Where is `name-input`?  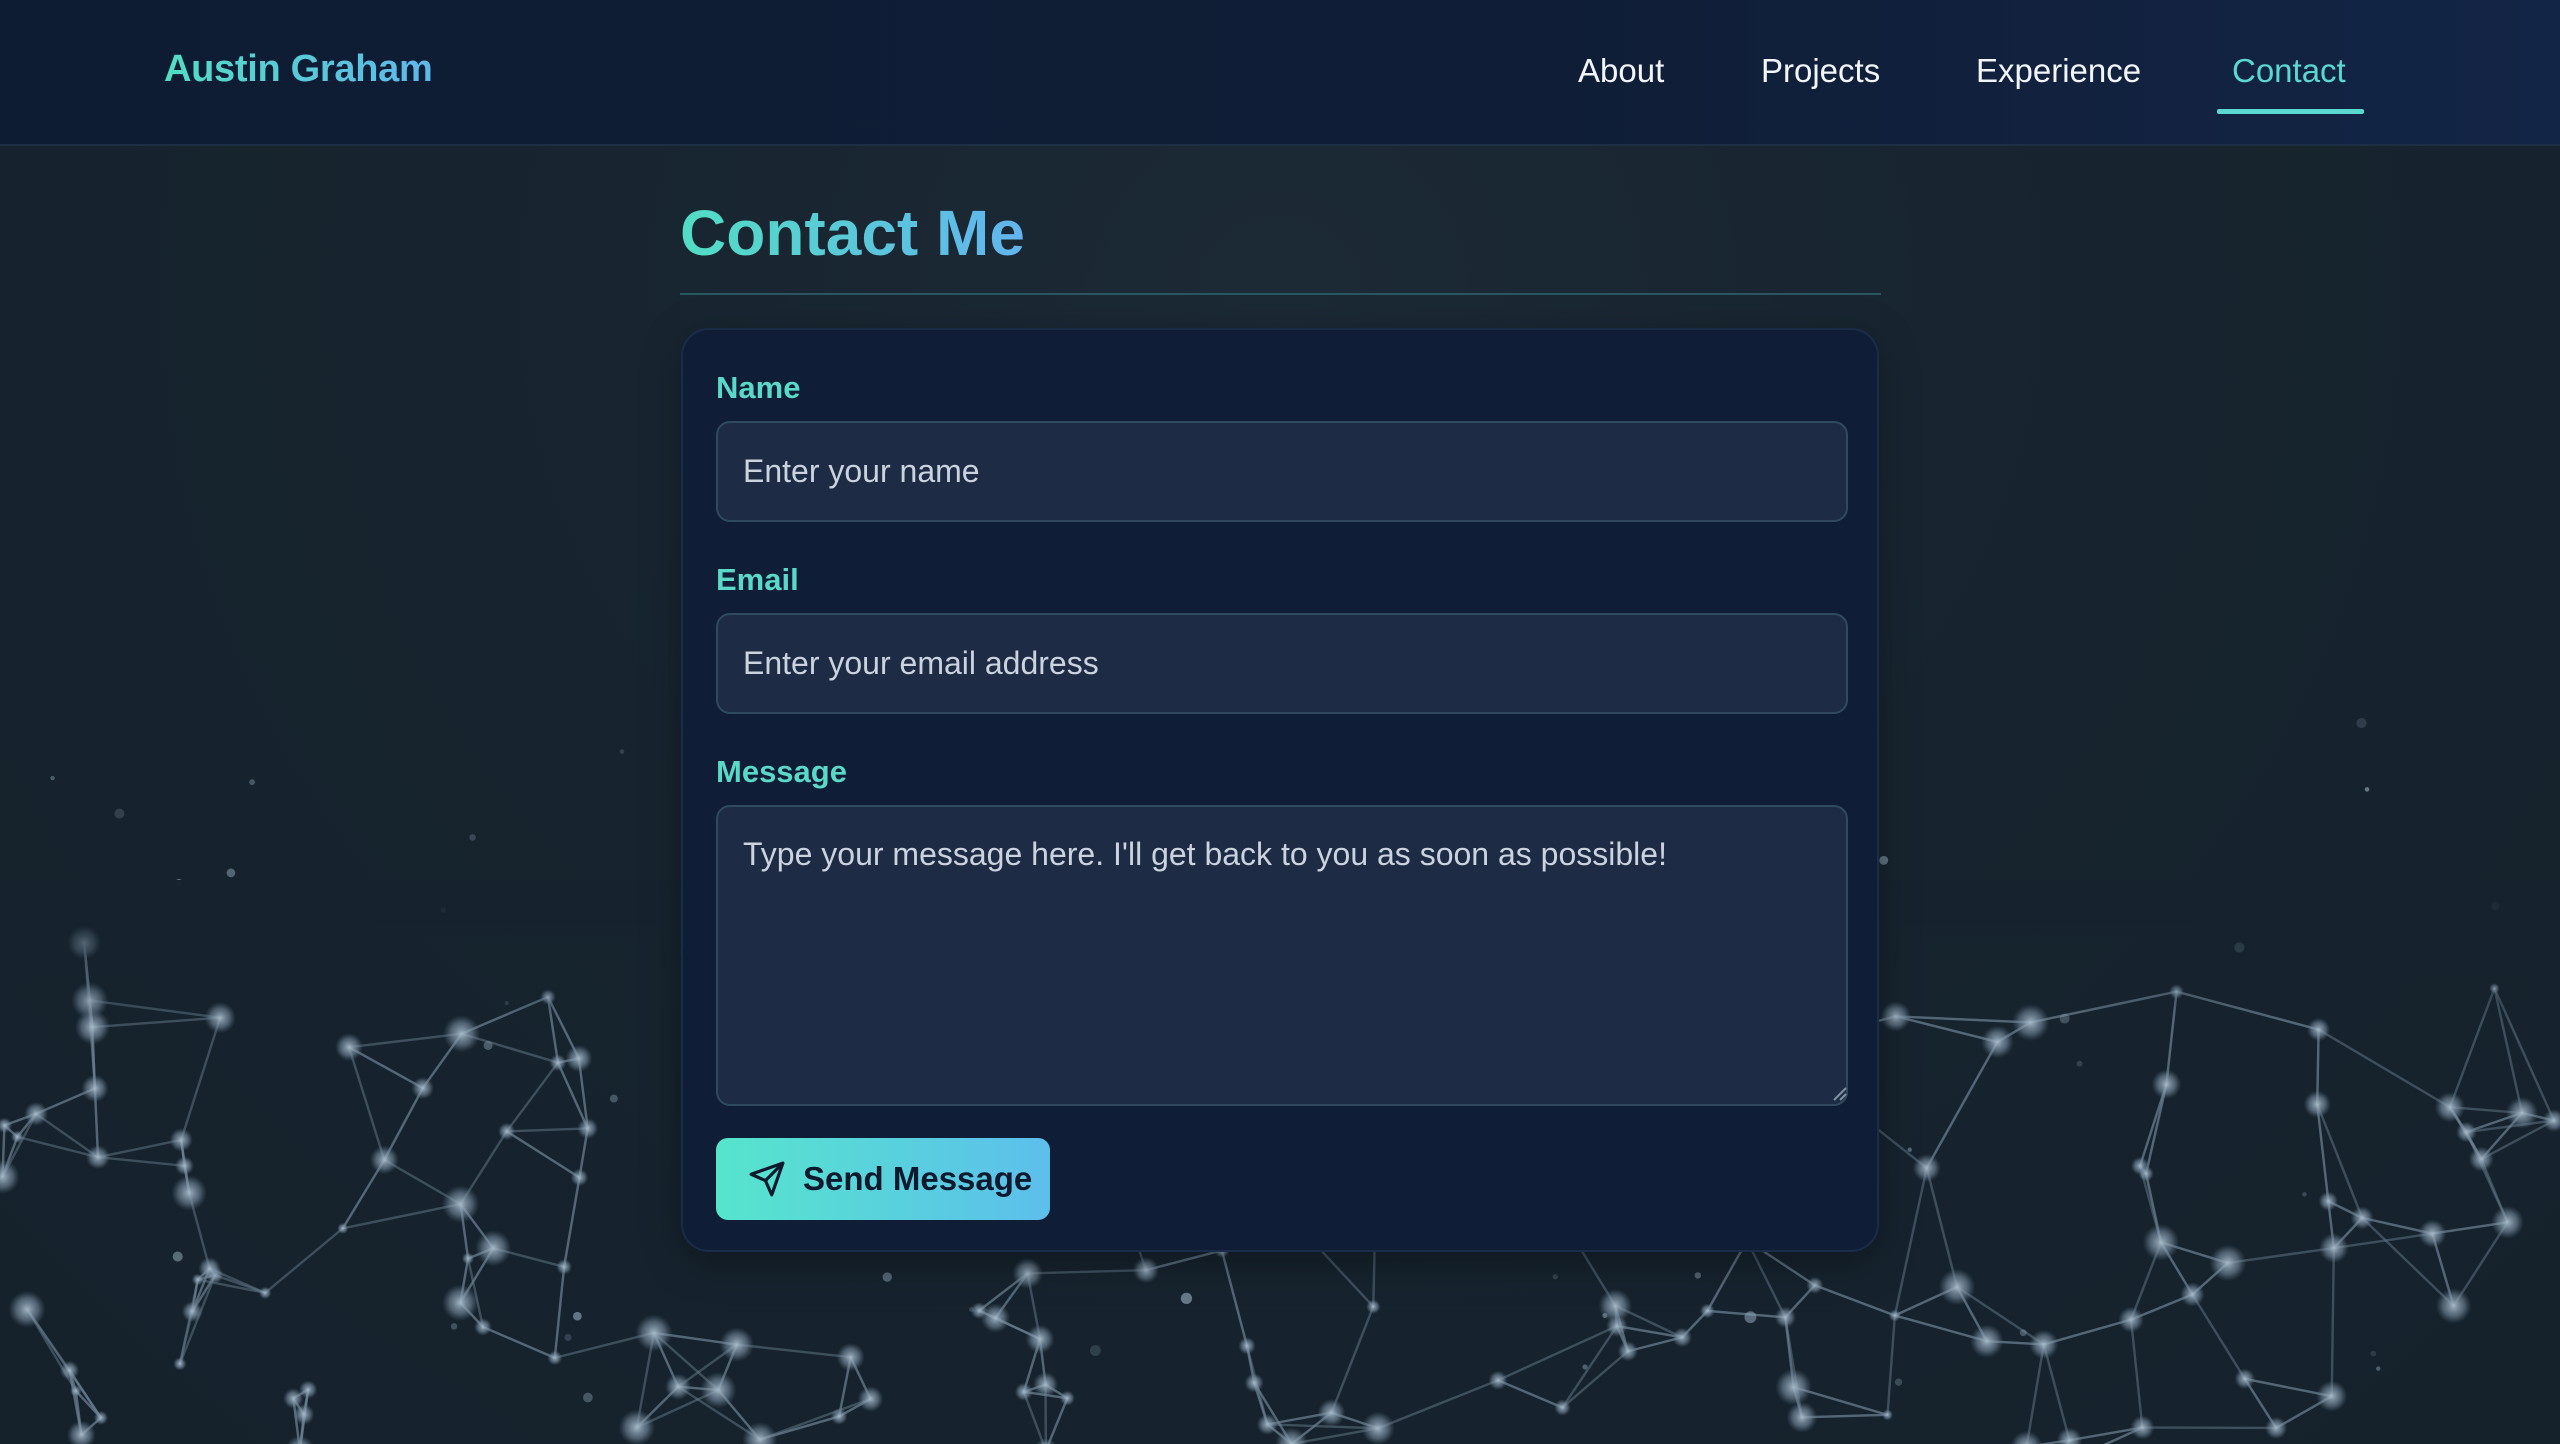
name-input is located at coordinates (1282, 471).